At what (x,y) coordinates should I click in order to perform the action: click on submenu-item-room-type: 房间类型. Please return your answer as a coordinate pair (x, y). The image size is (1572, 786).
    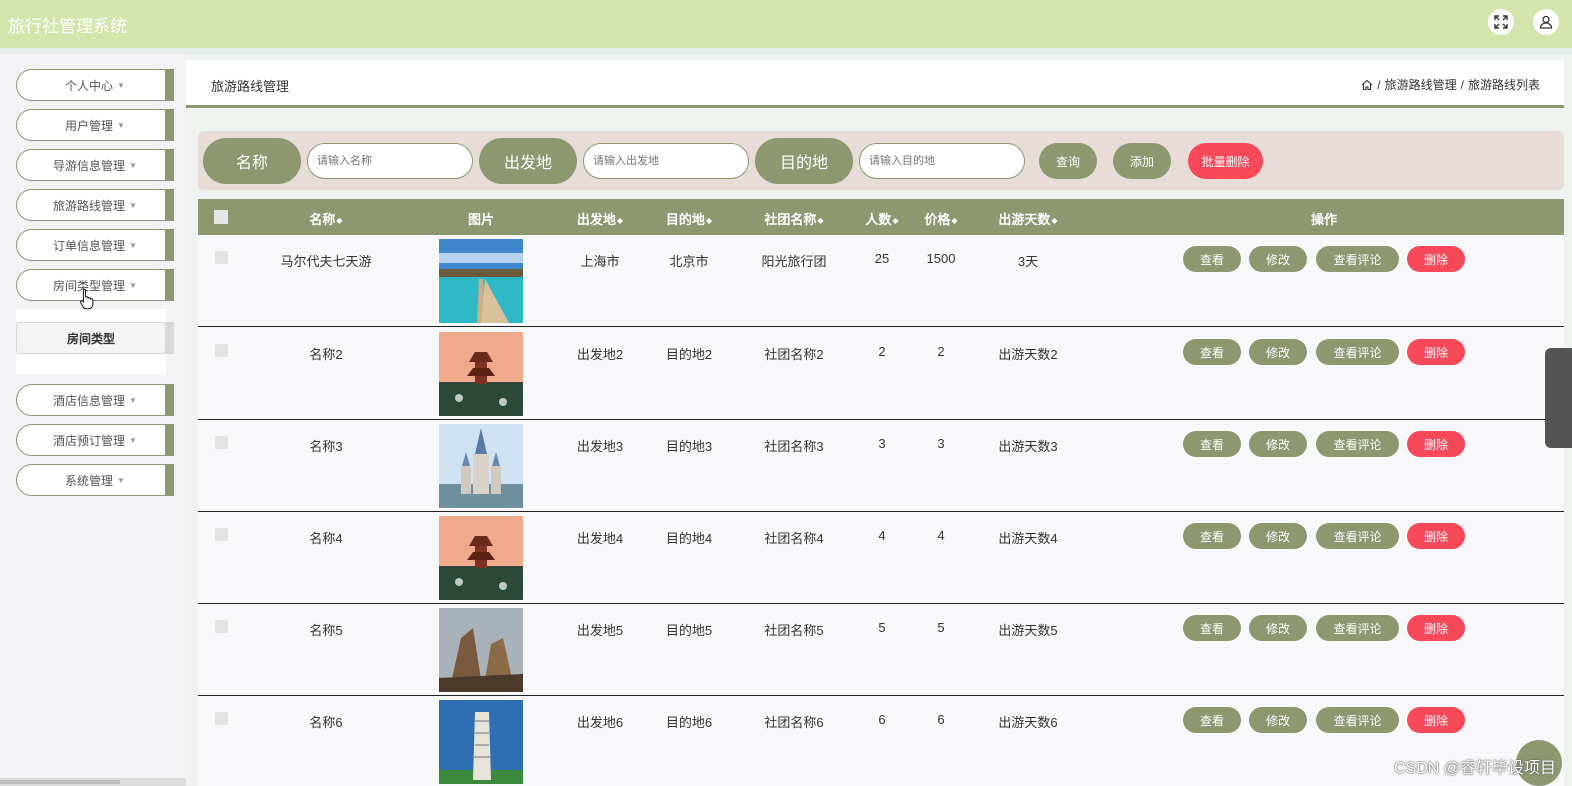
    Looking at the image, I should click on (91, 338).